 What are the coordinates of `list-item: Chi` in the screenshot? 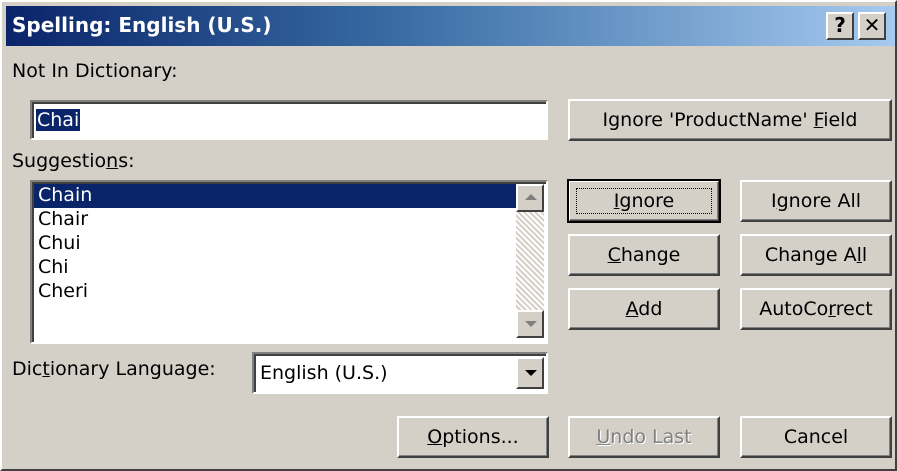 It's located at (275, 268).